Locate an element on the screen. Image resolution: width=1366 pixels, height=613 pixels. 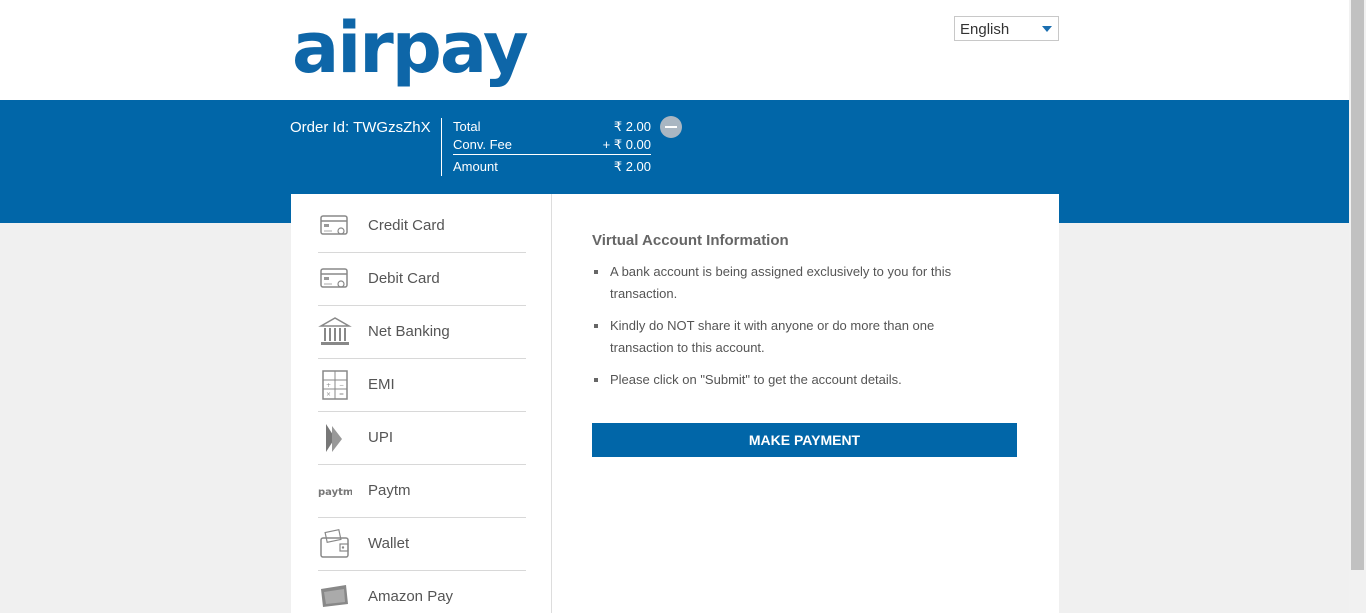
method-label: Net Banking is located at coordinates (409, 331).